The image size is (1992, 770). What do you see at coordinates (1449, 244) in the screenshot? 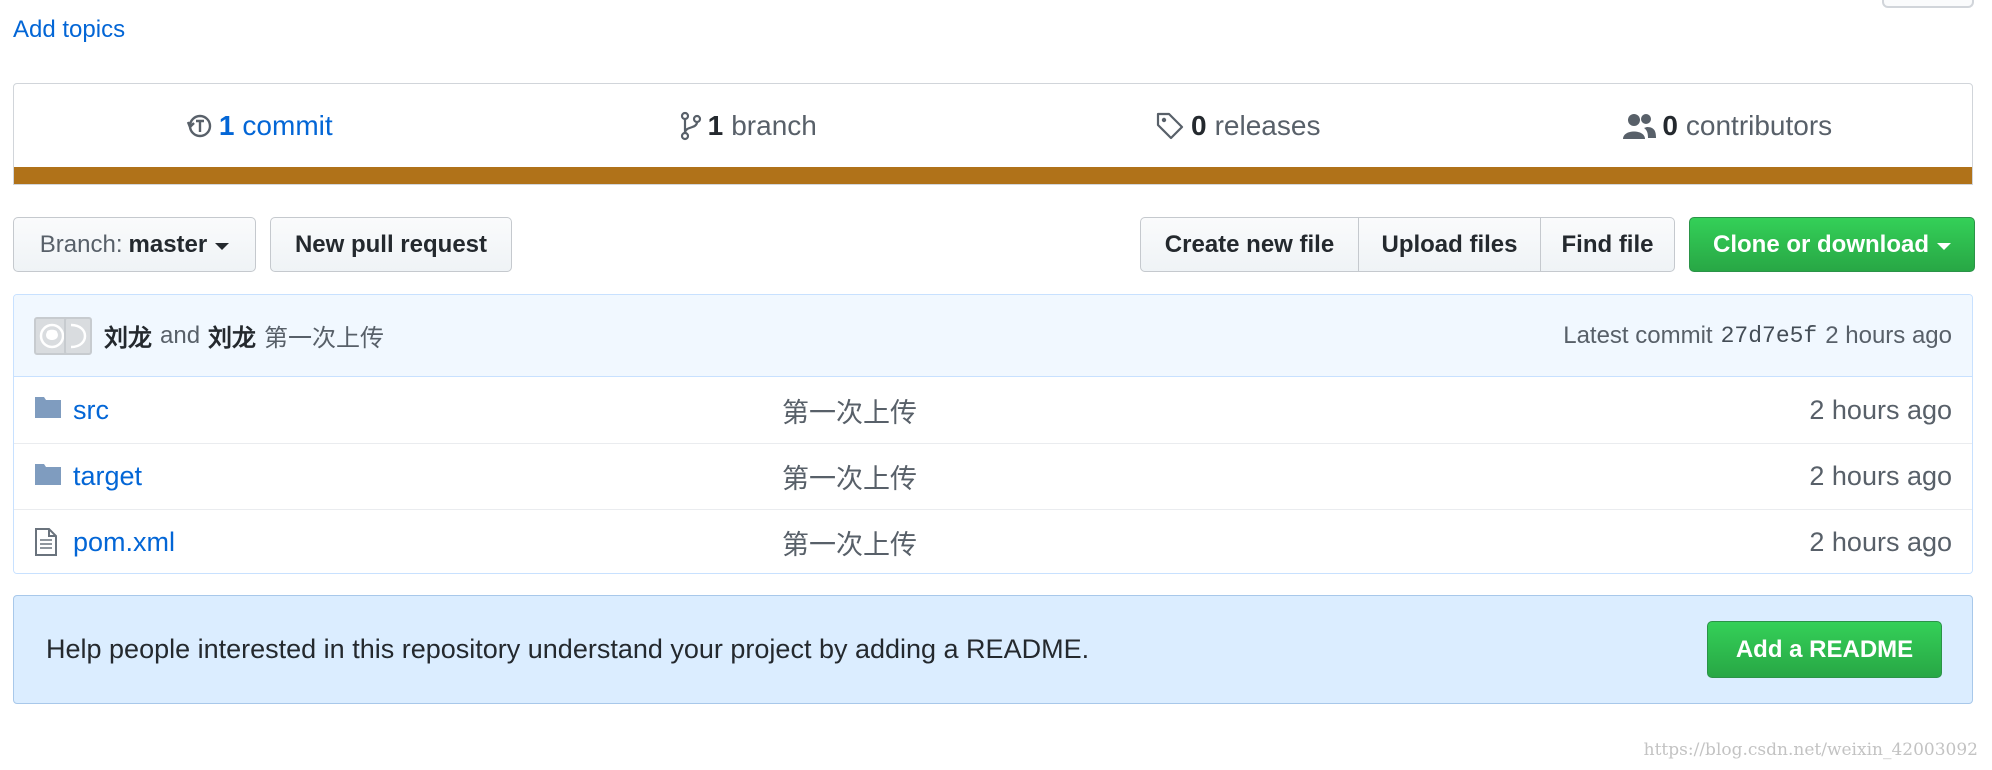
I see `upload-files-button: Upload files` at bounding box center [1449, 244].